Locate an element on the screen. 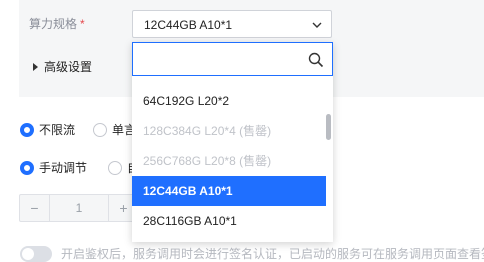  caret-right-icon is located at coordinates (35, 67).